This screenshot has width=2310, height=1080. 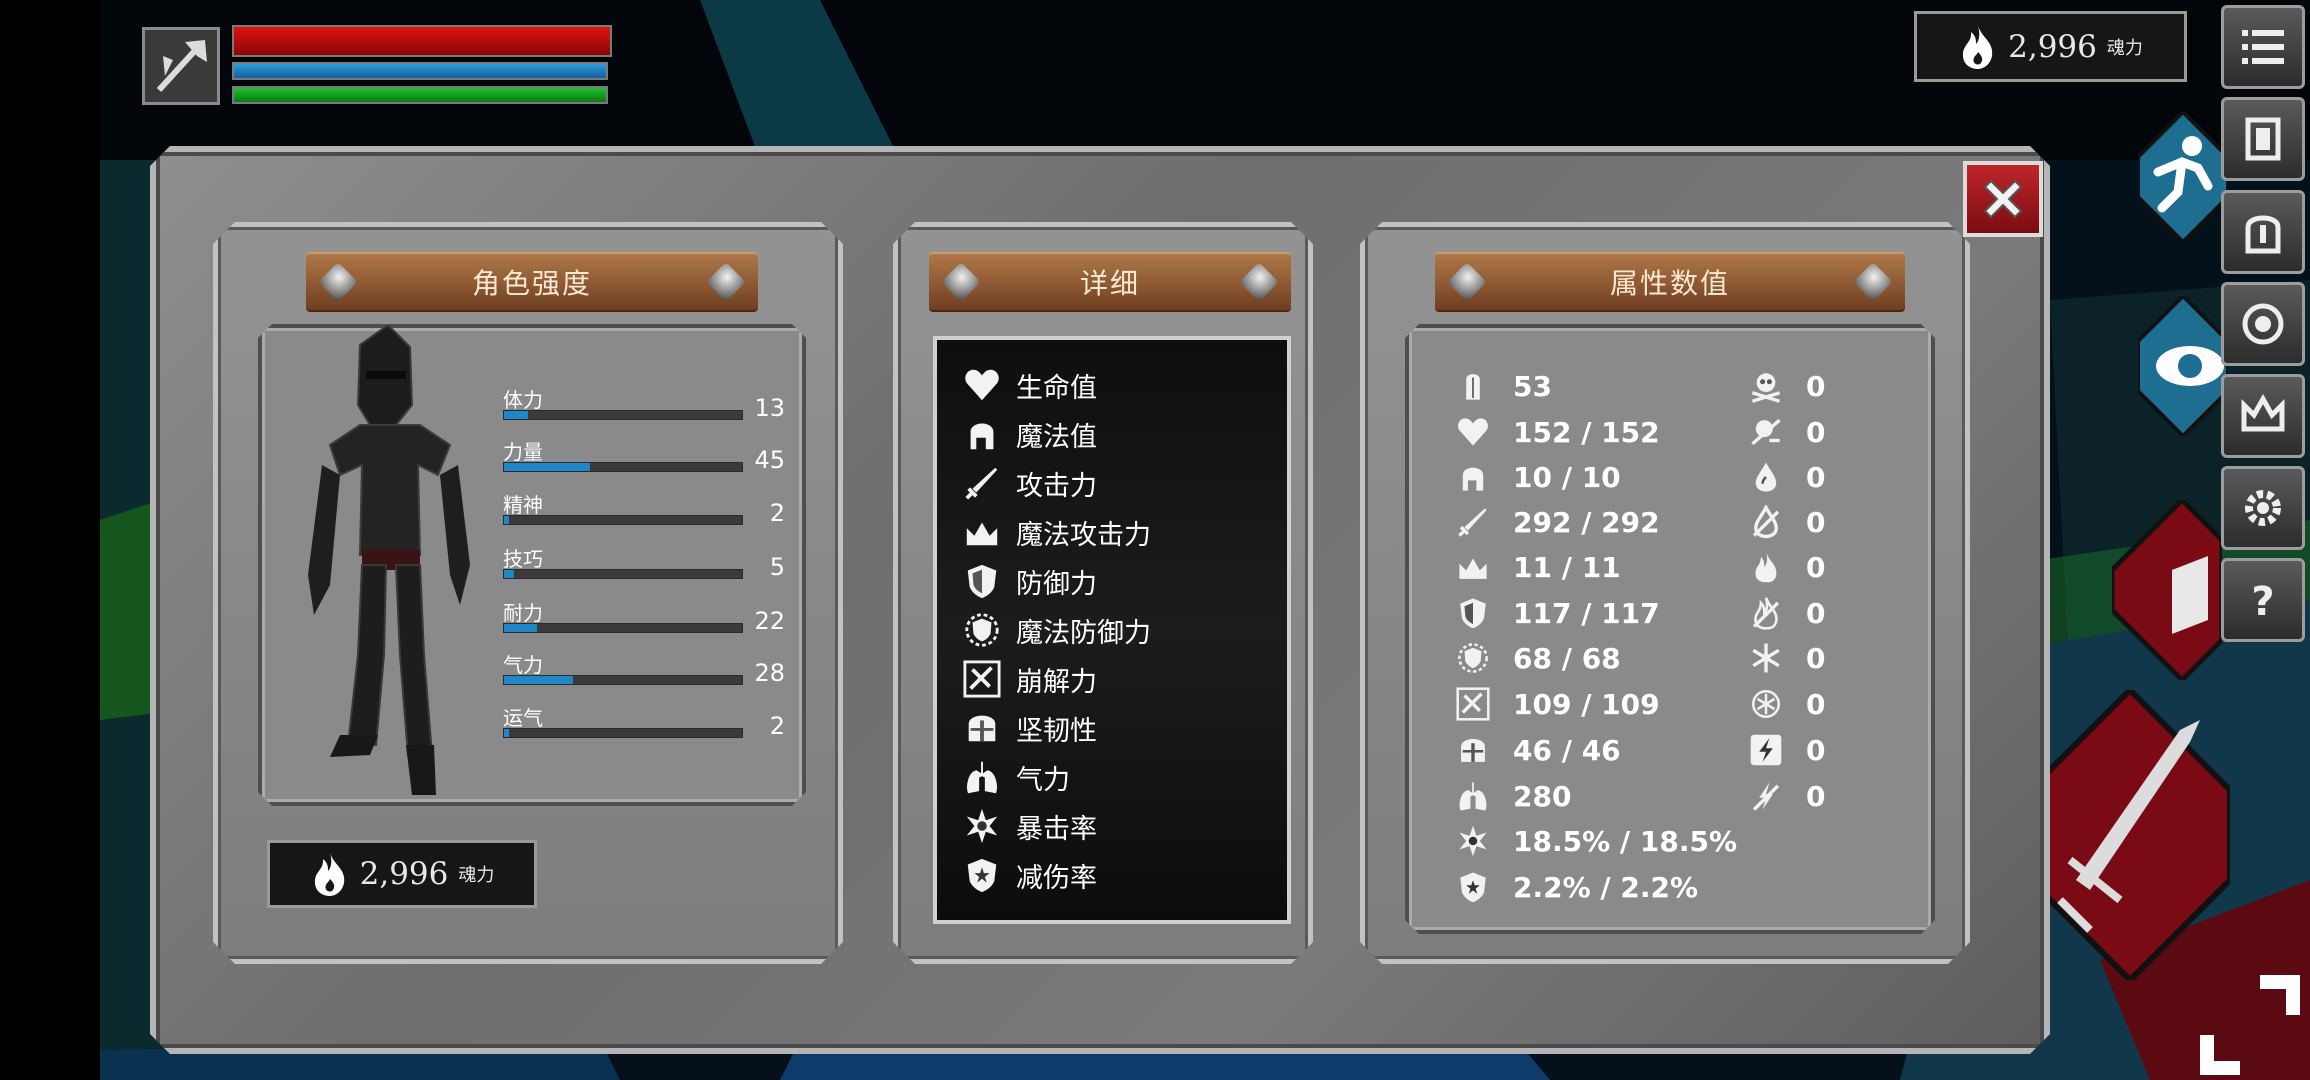 I want to click on detail-attack: 攻击力, so click(x=1029, y=483).